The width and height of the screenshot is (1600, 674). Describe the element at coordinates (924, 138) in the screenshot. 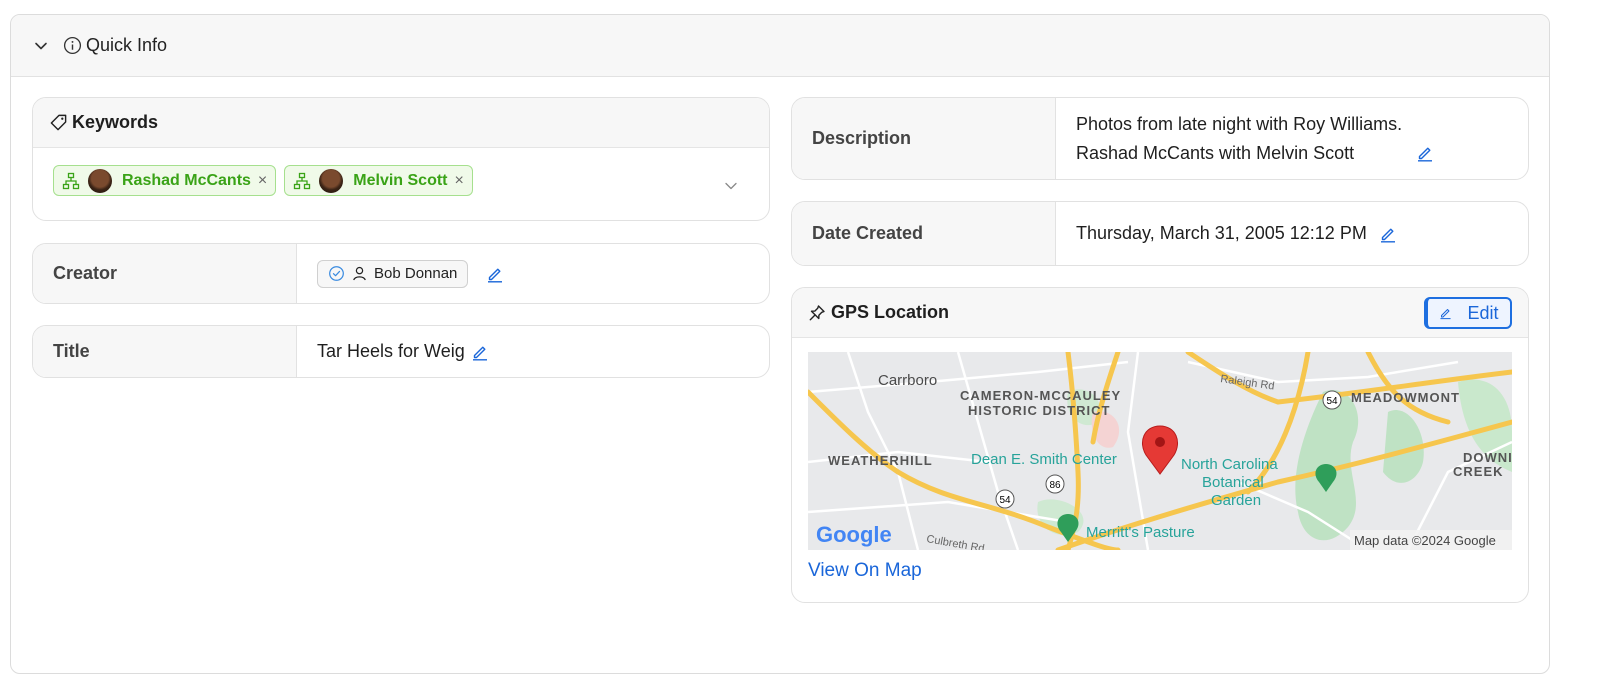

I see `description-label: Description` at that location.